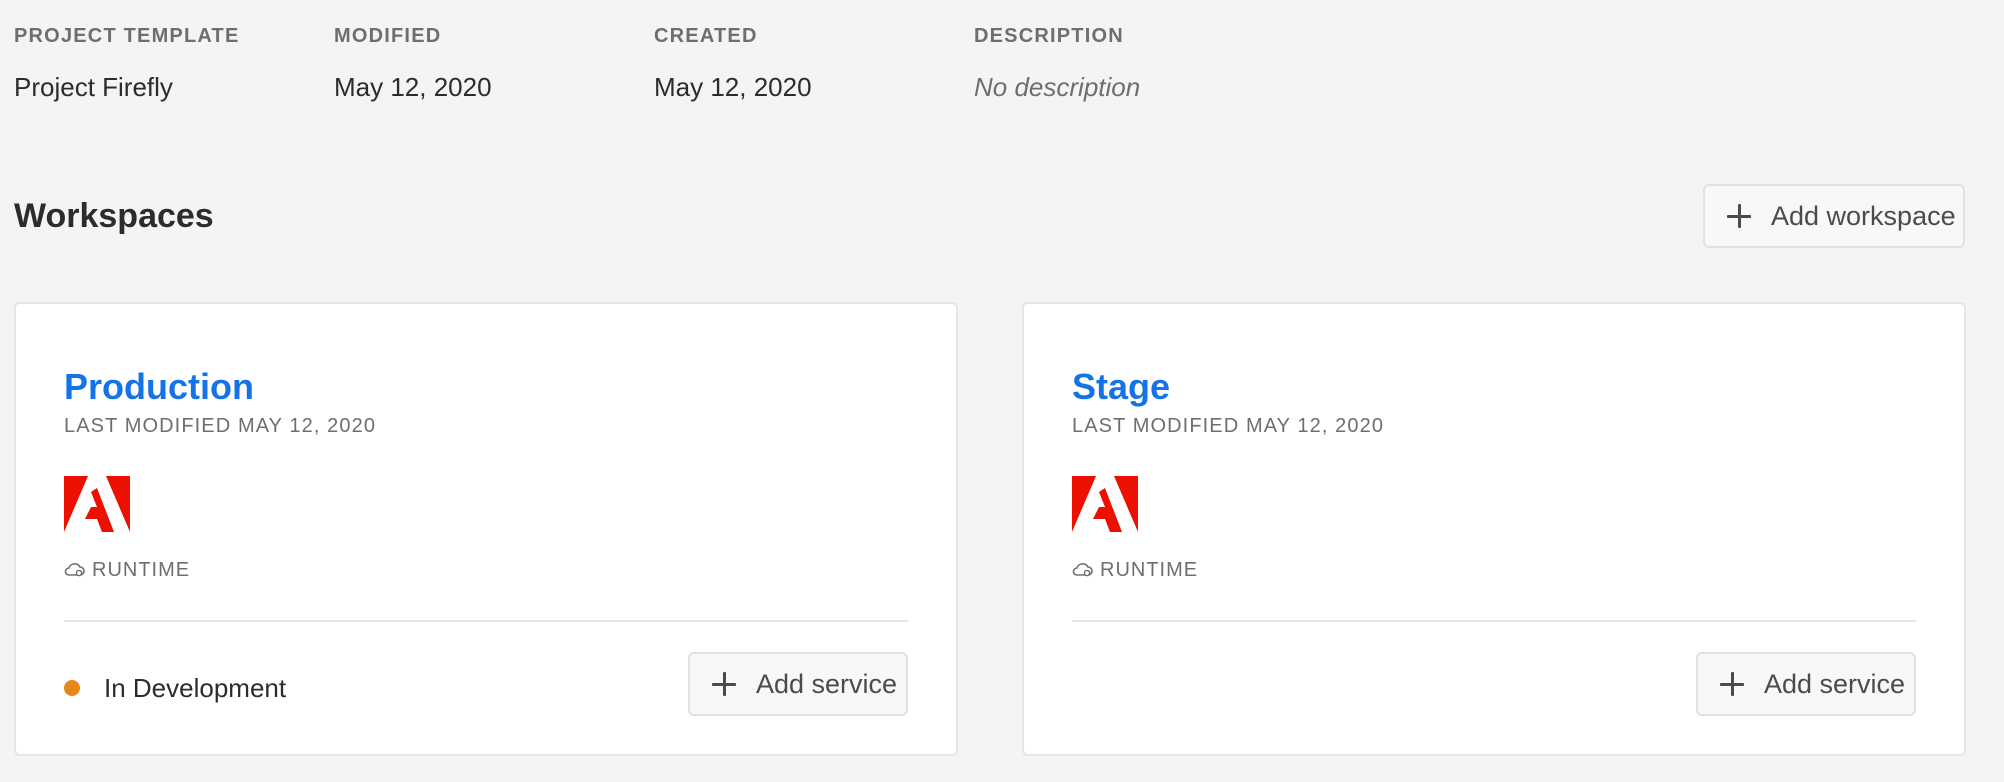 The height and width of the screenshot is (782, 2004). What do you see at coordinates (1057, 63) in the screenshot?
I see `meta-description: DESCRIPTION No description` at bounding box center [1057, 63].